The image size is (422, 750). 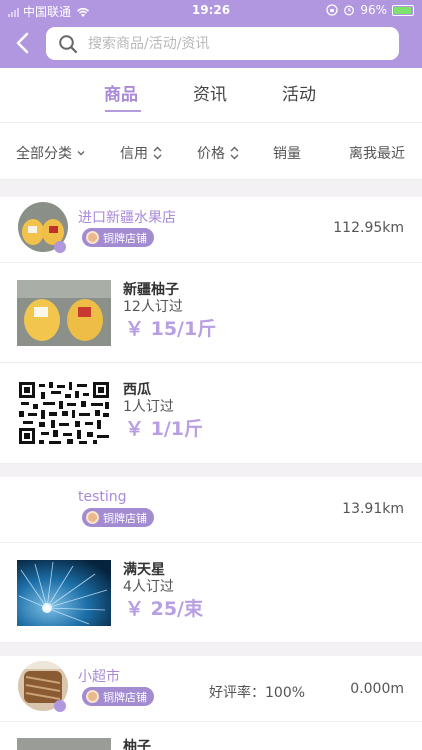 I want to click on shop-header: testing 铜牌店铺 13.91km, so click(x=211, y=510).